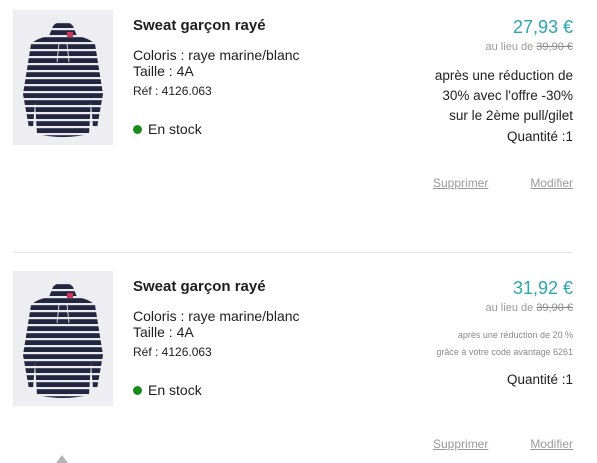  What do you see at coordinates (504, 352) in the screenshot?
I see `discount-line: grâce à votre code avantage 6261` at bounding box center [504, 352].